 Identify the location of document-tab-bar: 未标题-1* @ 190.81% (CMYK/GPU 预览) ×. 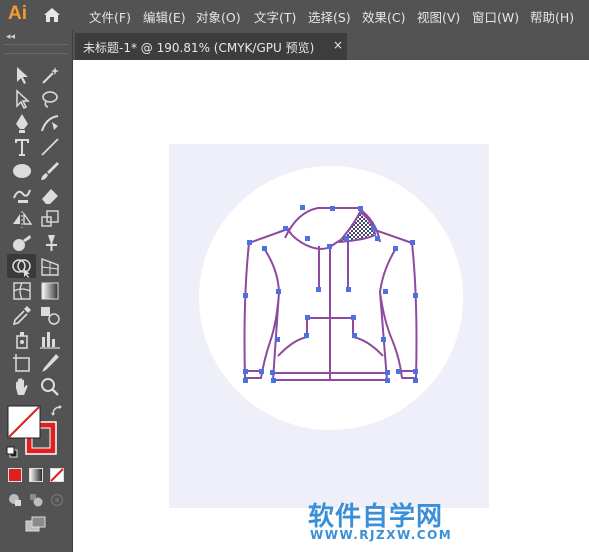
(331, 45).